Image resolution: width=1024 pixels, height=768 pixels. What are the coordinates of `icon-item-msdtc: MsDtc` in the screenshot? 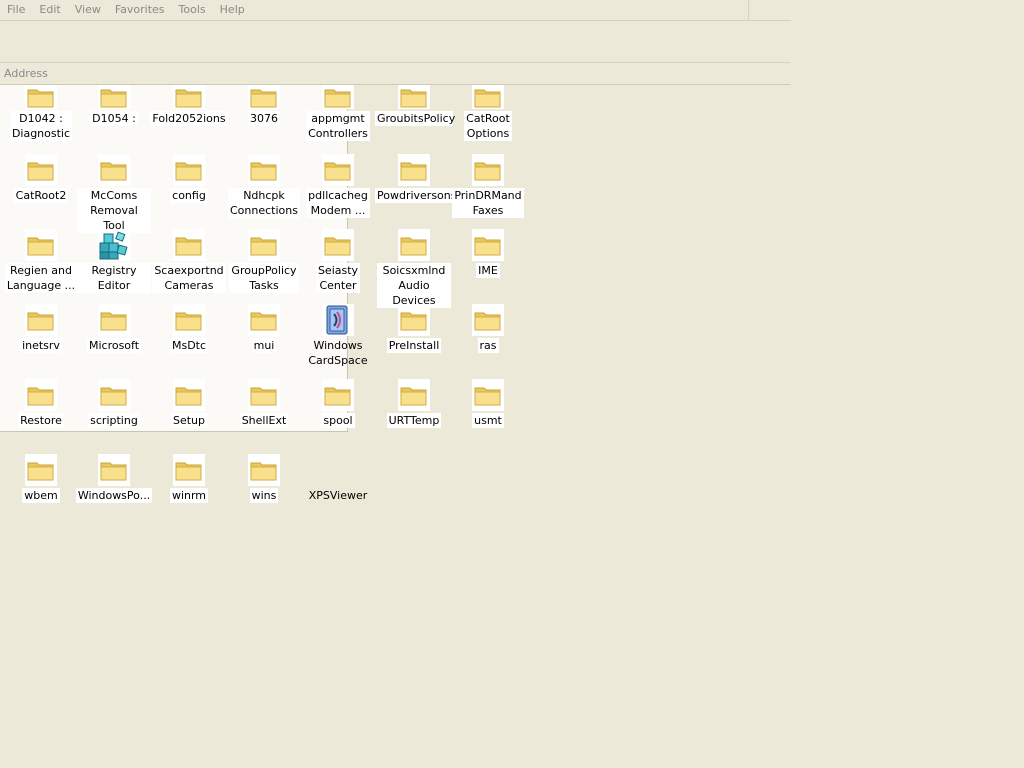 It's located at (189, 328).